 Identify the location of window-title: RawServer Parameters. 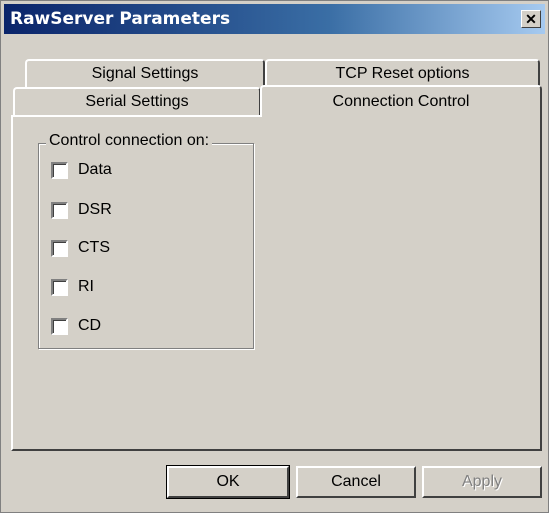
(120, 19).